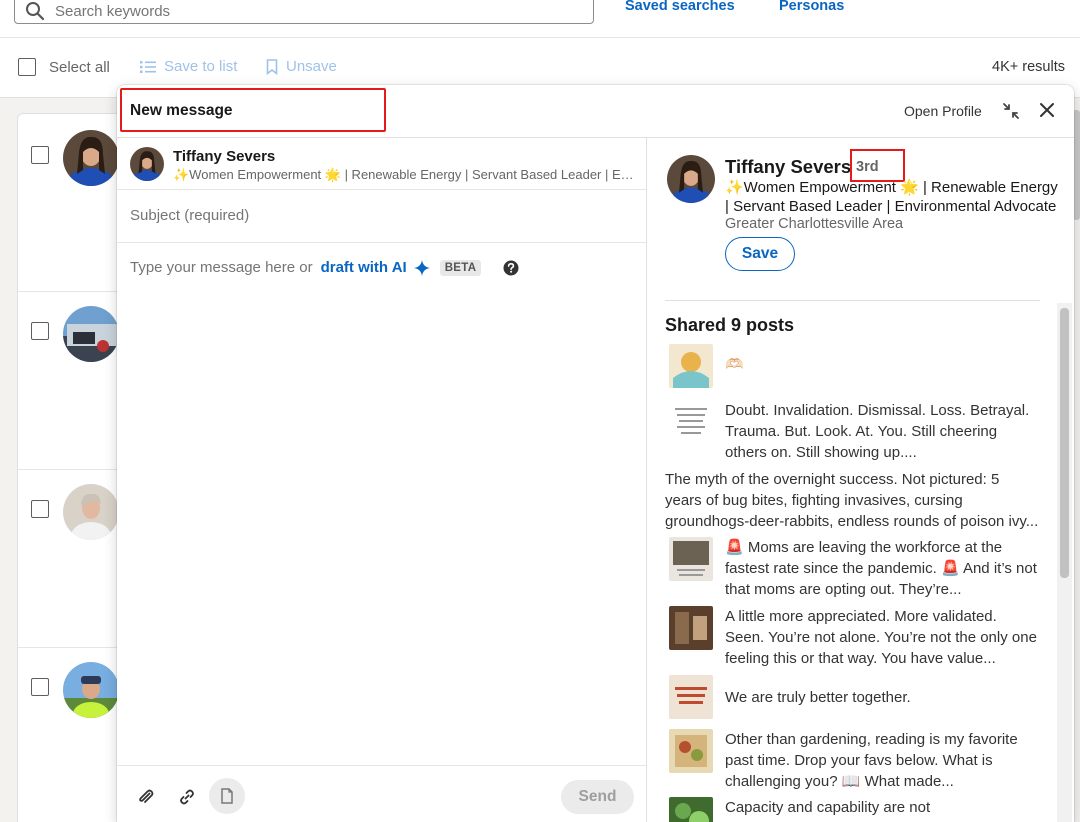 This screenshot has width=1080, height=822. I want to click on select-all-label: Select all, so click(79, 67).